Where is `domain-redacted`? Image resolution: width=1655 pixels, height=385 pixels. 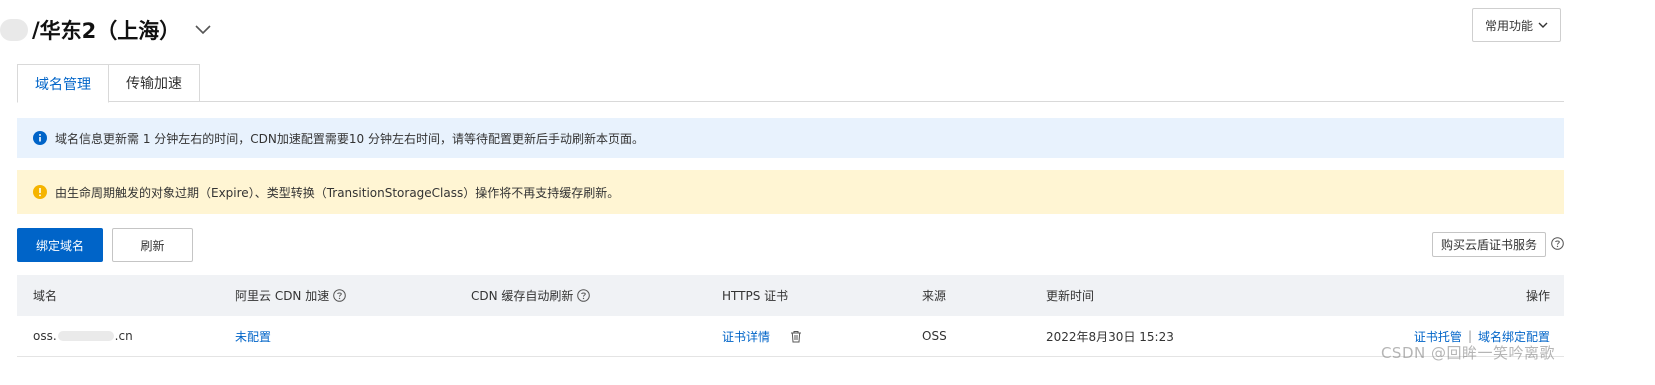 domain-redacted is located at coordinates (85, 336).